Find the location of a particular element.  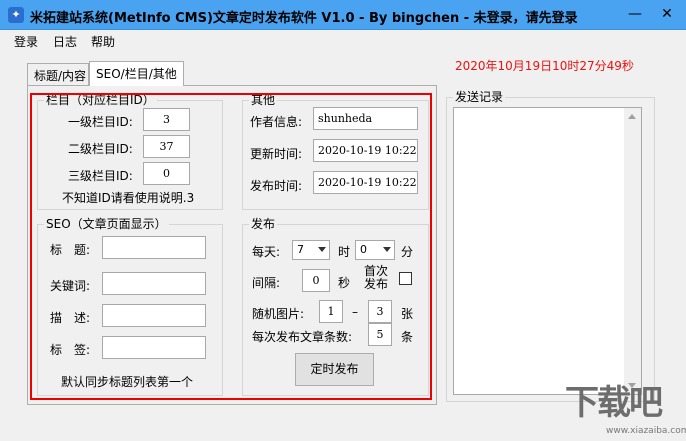

menu-log: 日志 is located at coordinates (65, 41).